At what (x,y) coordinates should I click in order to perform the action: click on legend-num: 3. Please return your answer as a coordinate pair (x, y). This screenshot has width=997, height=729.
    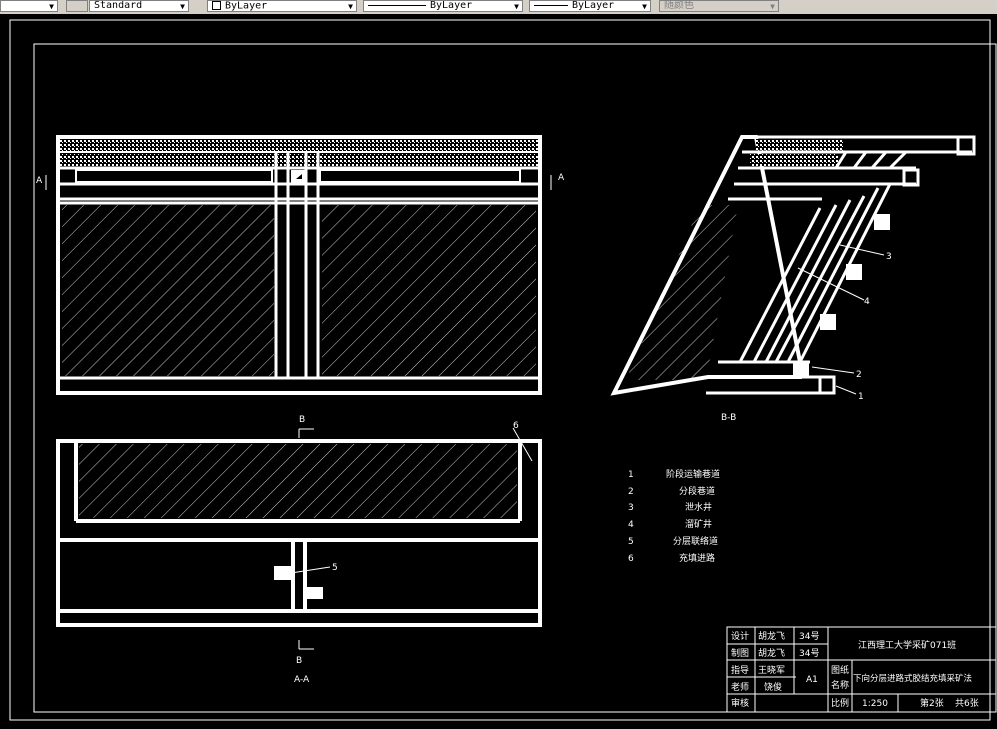
    Looking at the image, I should click on (631, 508).